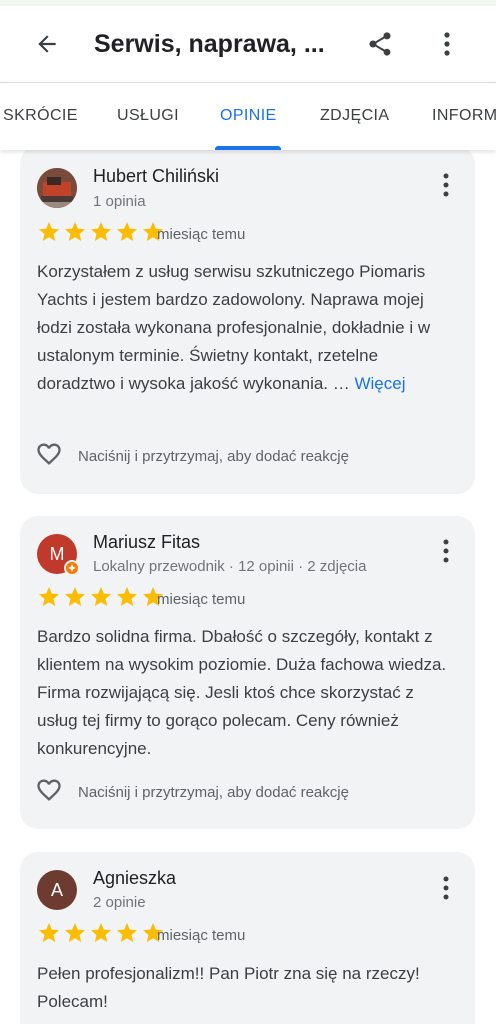 This screenshot has width=496, height=1024. Describe the element at coordinates (379, 383) in the screenshot. I see `read-more-link: Więcej` at that location.